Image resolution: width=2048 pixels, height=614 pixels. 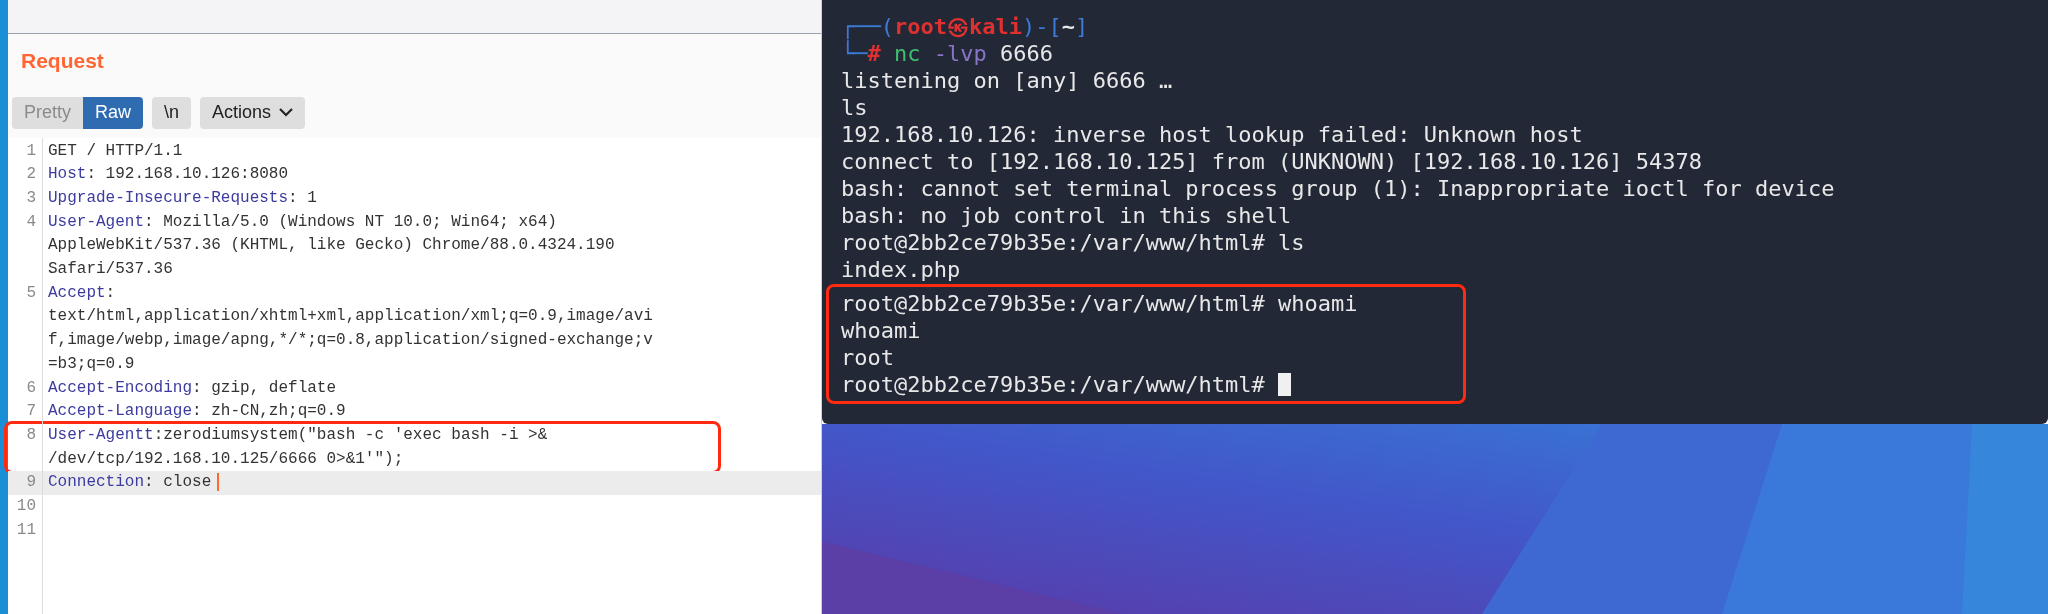 I want to click on text-cursor, so click(x=218, y=482).